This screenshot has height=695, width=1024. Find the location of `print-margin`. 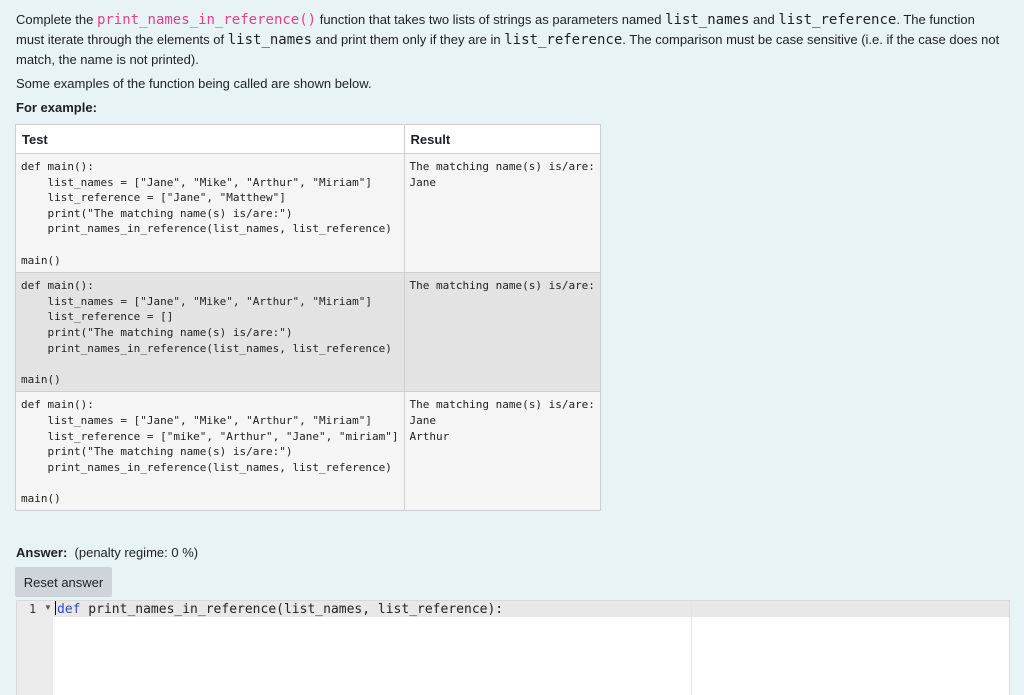

print-margin is located at coordinates (691, 648).